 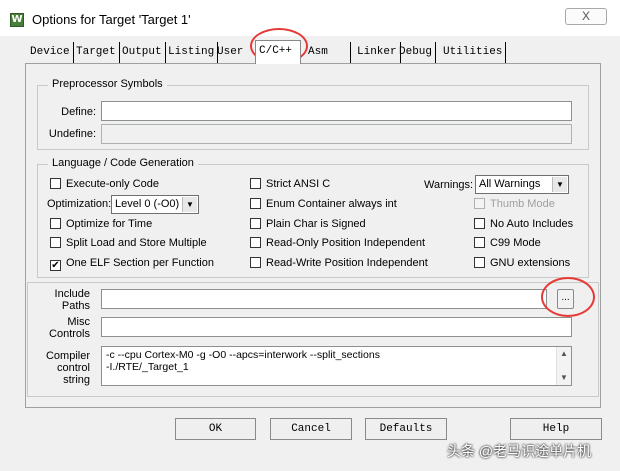 I want to click on compiler-control-label-line2: control, so click(x=73, y=368).